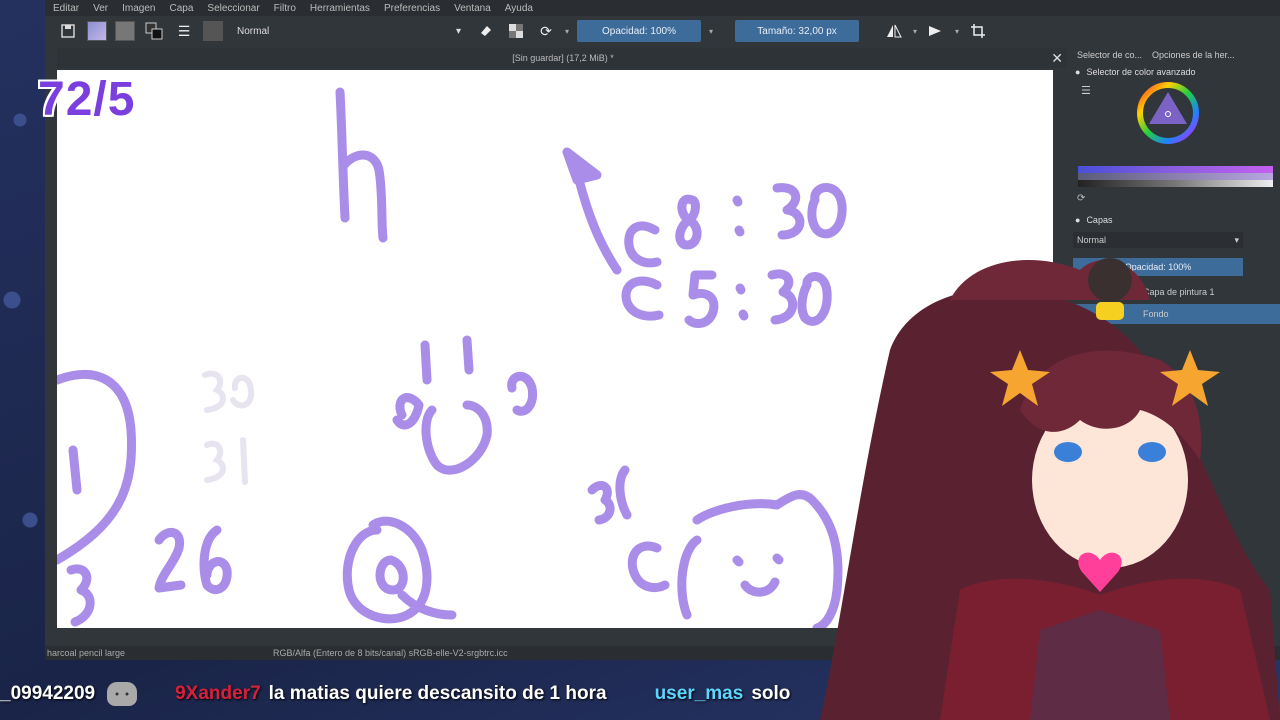 The height and width of the screenshot is (720, 1280). Describe the element at coordinates (285, 8) in the screenshot. I see `menu-filtro: Filtro` at that location.